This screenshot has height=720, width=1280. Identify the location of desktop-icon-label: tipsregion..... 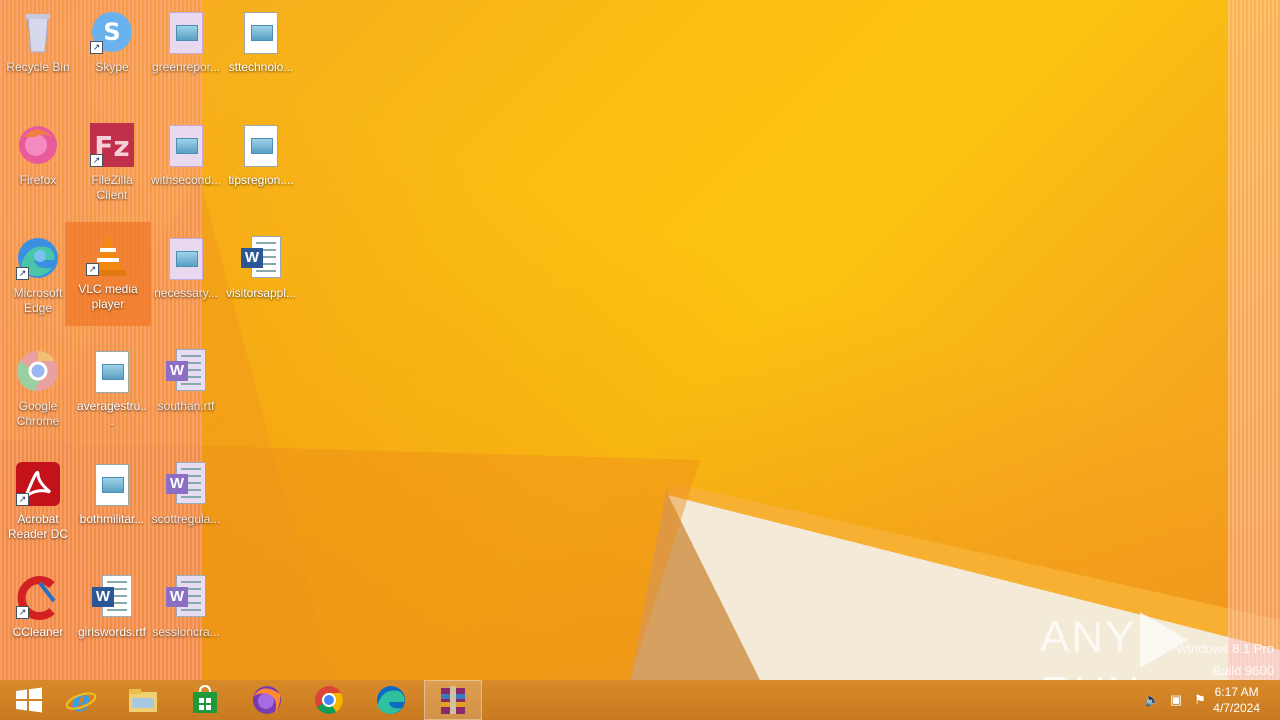
(261, 180).